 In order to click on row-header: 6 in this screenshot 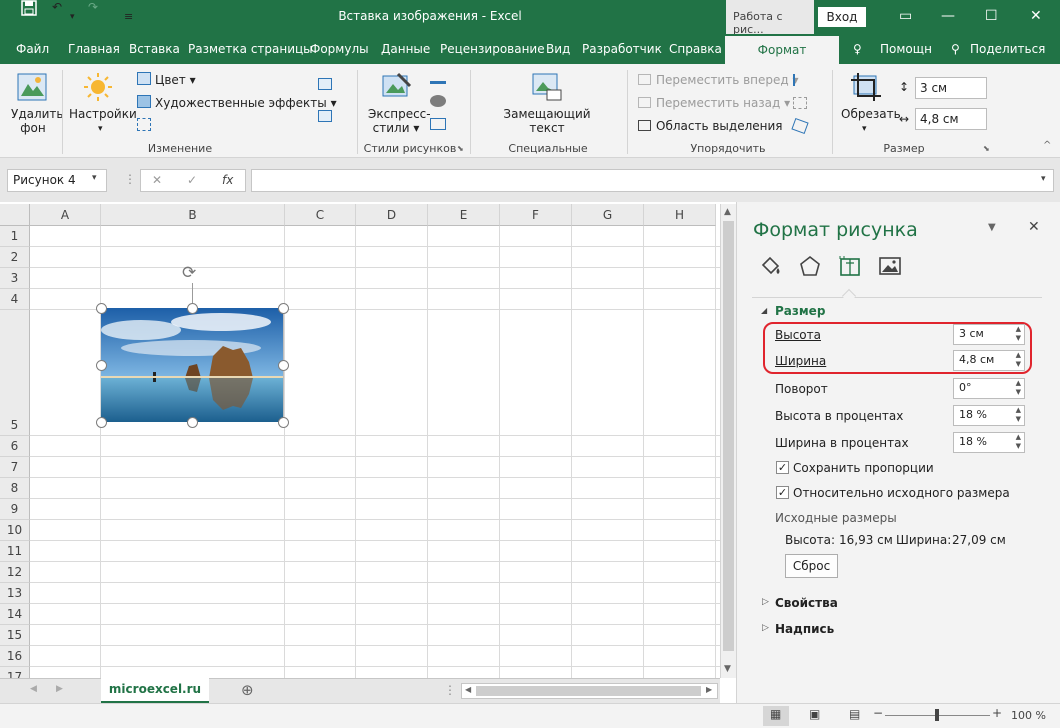, I will do `click(15, 446)`.